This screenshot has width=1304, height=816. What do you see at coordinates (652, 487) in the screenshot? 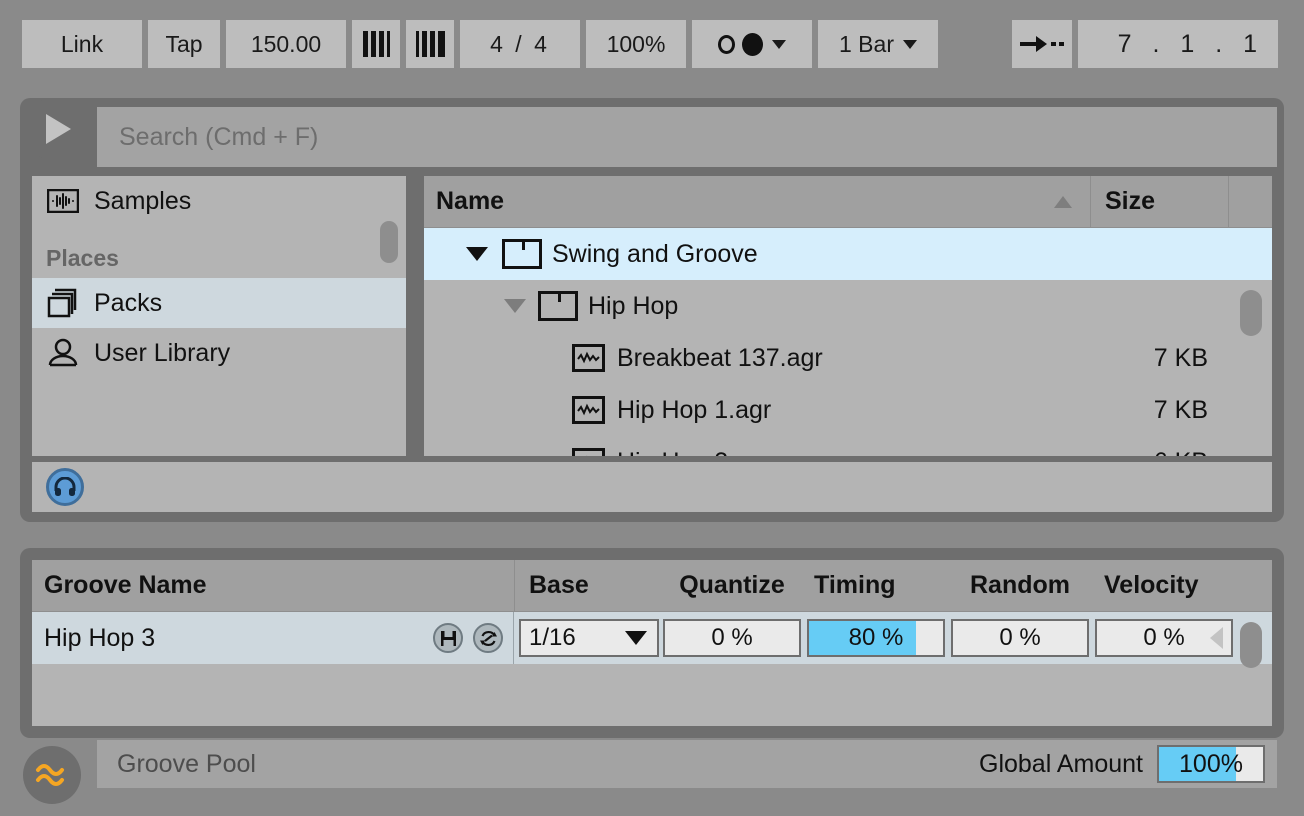
I see `browser-preview-bar` at bounding box center [652, 487].